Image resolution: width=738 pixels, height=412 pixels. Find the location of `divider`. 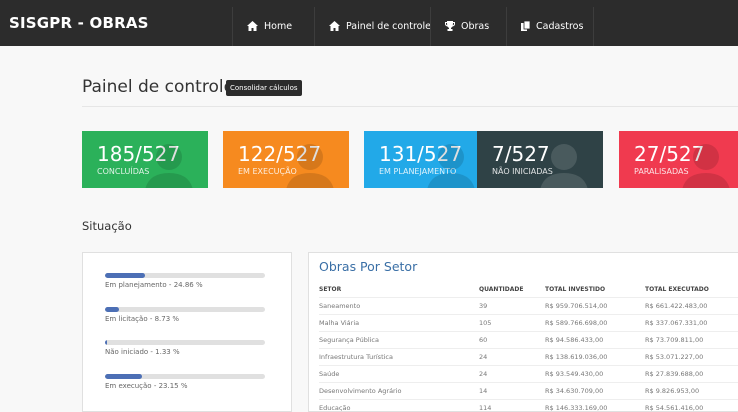

divider is located at coordinates (410, 106).